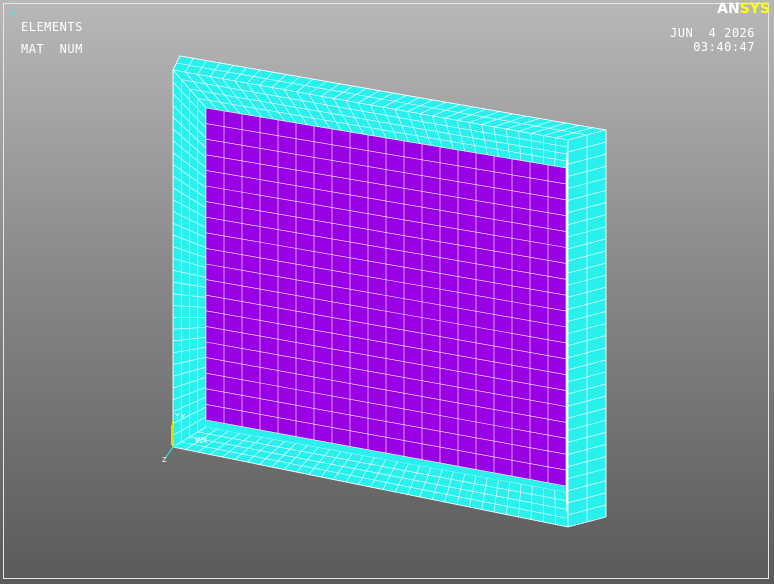  What do you see at coordinates (164, 460) in the screenshot?
I see `triad-z-label: Z` at bounding box center [164, 460].